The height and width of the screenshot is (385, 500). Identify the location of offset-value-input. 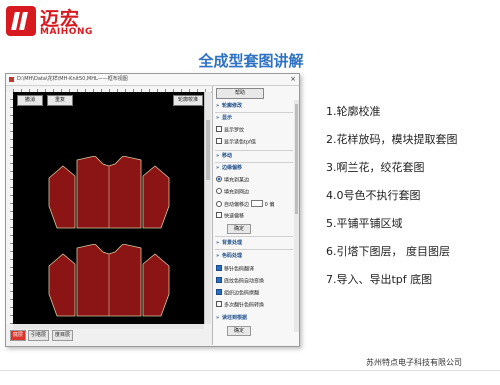
(256, 203).